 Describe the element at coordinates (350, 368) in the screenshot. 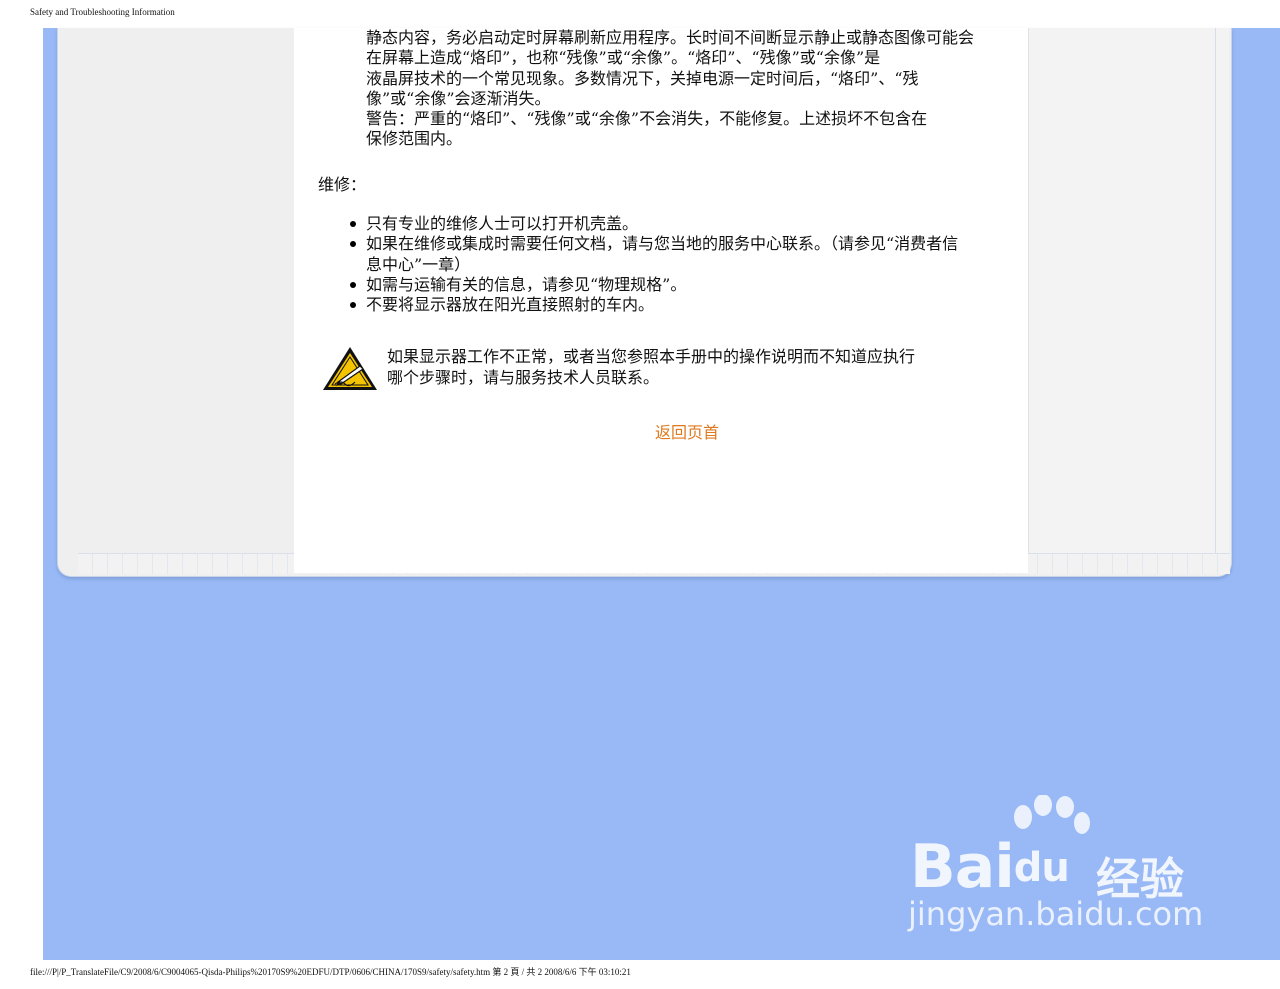

I see `warning-pen-icon` at that location.